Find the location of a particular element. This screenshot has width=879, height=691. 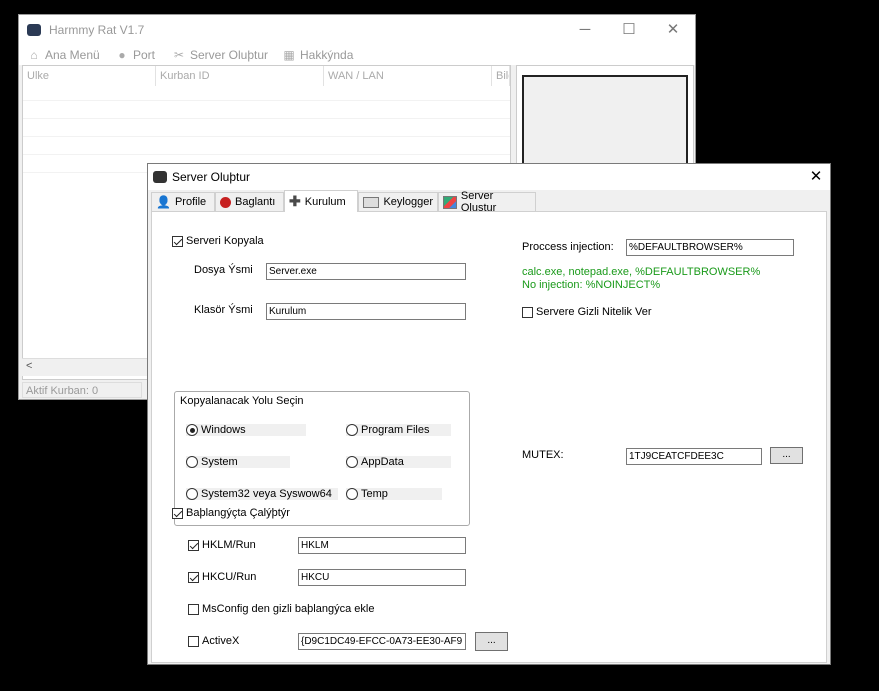

menu-item-server-olustur: ✂ Server Oluþtur is located at coordinates (220, 55).